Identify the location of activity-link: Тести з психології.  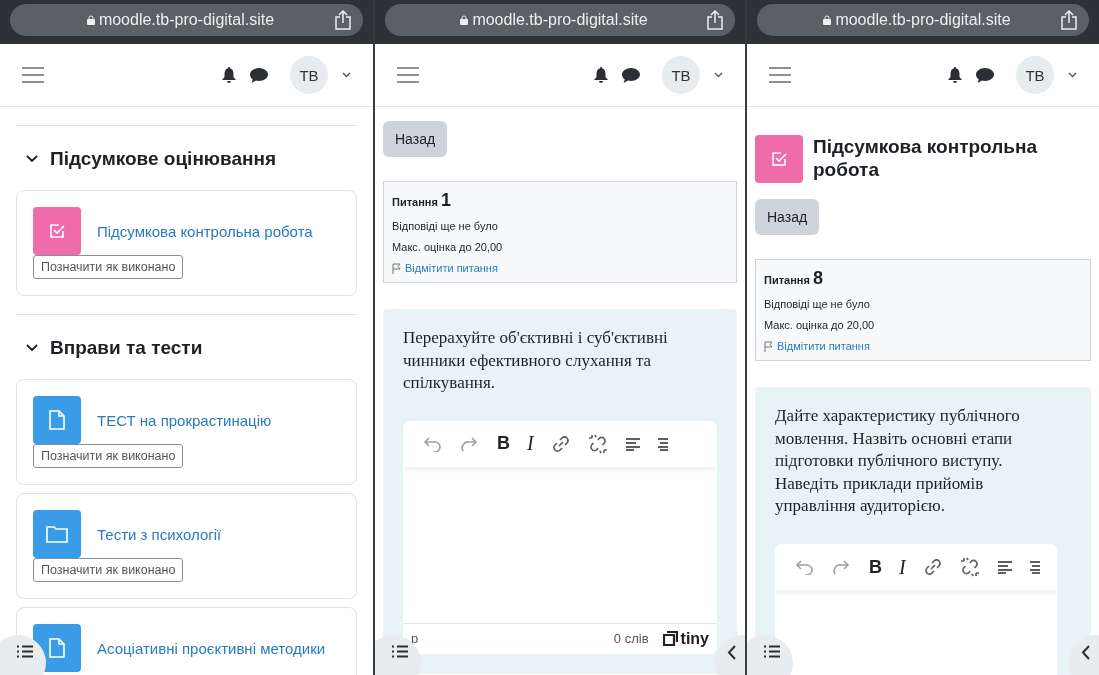
(159, 534).